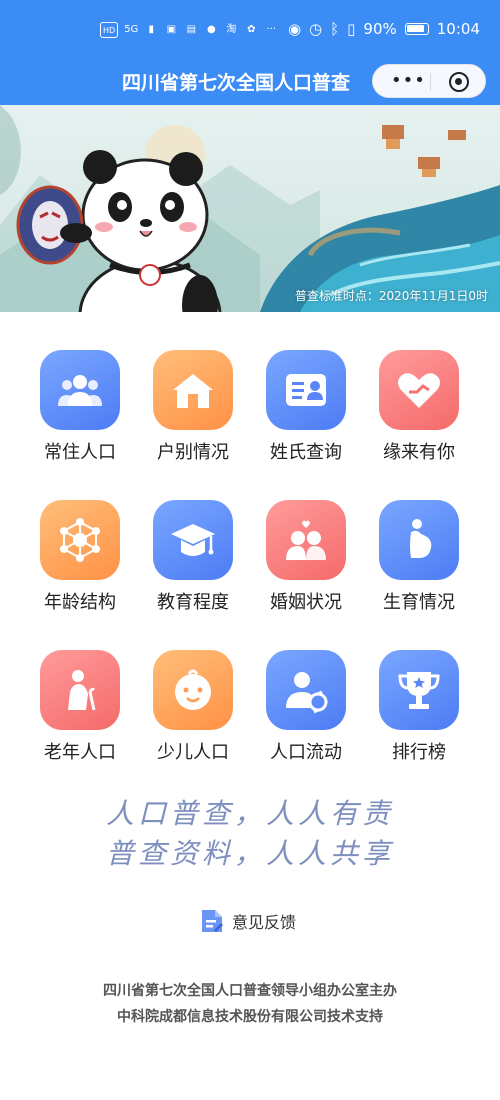 This screenshot has width=500, height=1100. I want to click on battery-percent: 90%, so click(380, 29).